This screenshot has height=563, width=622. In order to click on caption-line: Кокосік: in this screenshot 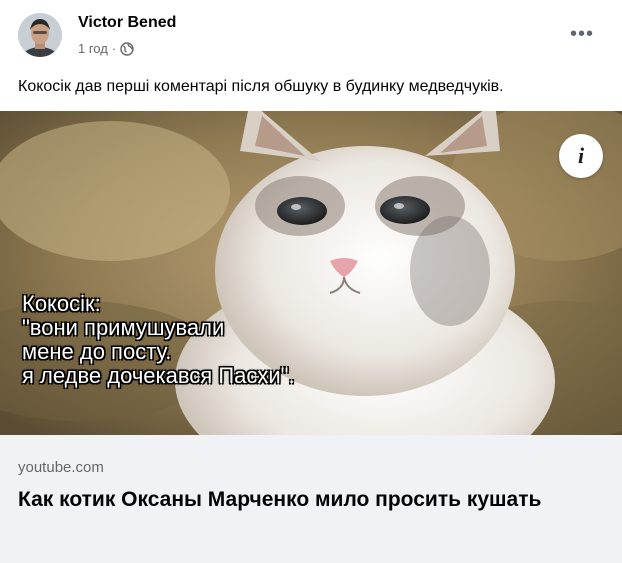, I will do `click(61, 303)`.